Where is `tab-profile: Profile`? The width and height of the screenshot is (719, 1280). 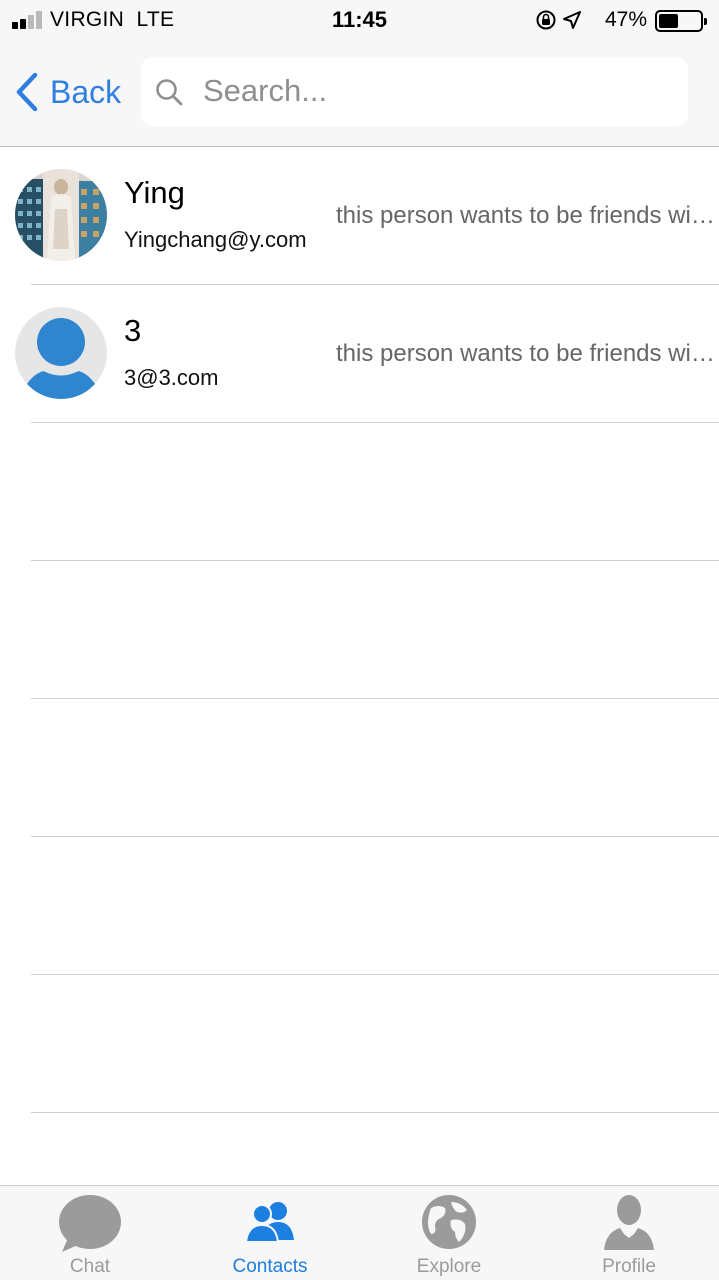
tab-profile: Profile is located at coordinates (629, 1233).